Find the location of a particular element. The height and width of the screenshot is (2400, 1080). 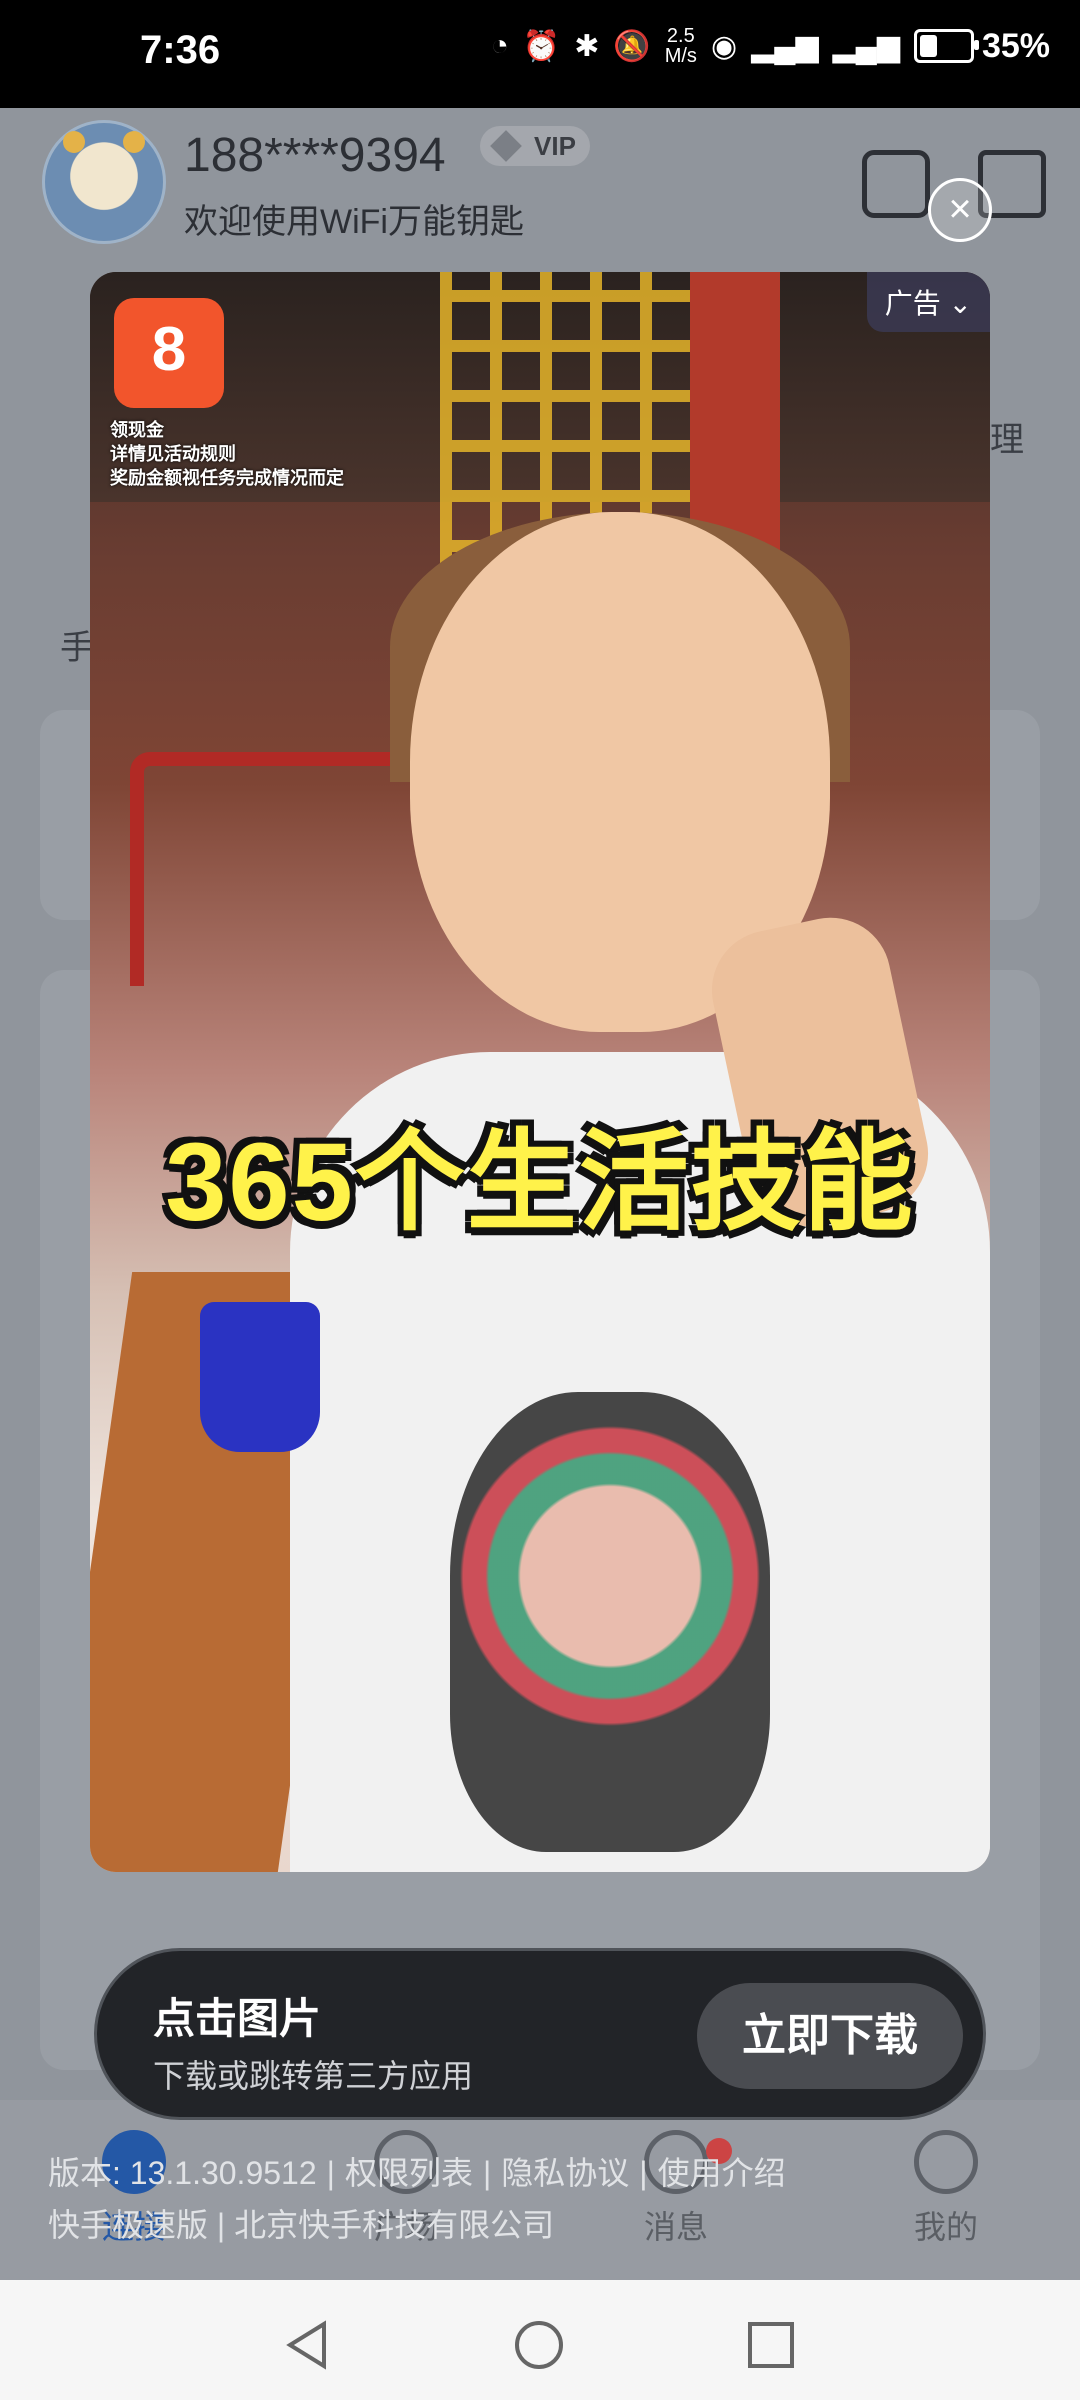

avatar is located at coordinates (104, 182).